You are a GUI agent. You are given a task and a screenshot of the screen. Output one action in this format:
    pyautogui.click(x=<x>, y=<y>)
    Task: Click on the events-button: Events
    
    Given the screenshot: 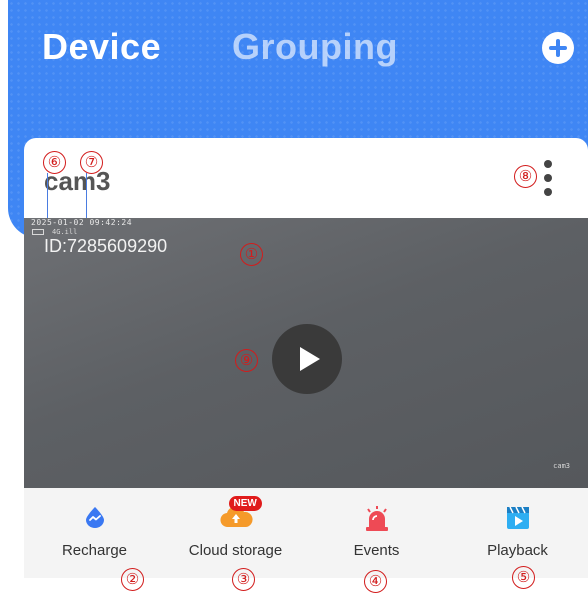 What is the action you would take?
    pyautogui.click(x=376, y=533)
    